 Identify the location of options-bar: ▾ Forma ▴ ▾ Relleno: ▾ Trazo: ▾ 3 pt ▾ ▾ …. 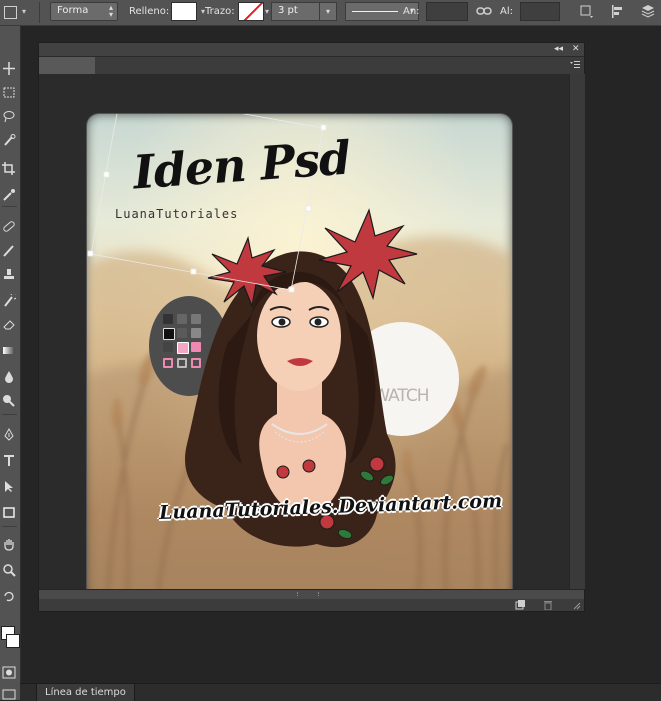
(330, 13).